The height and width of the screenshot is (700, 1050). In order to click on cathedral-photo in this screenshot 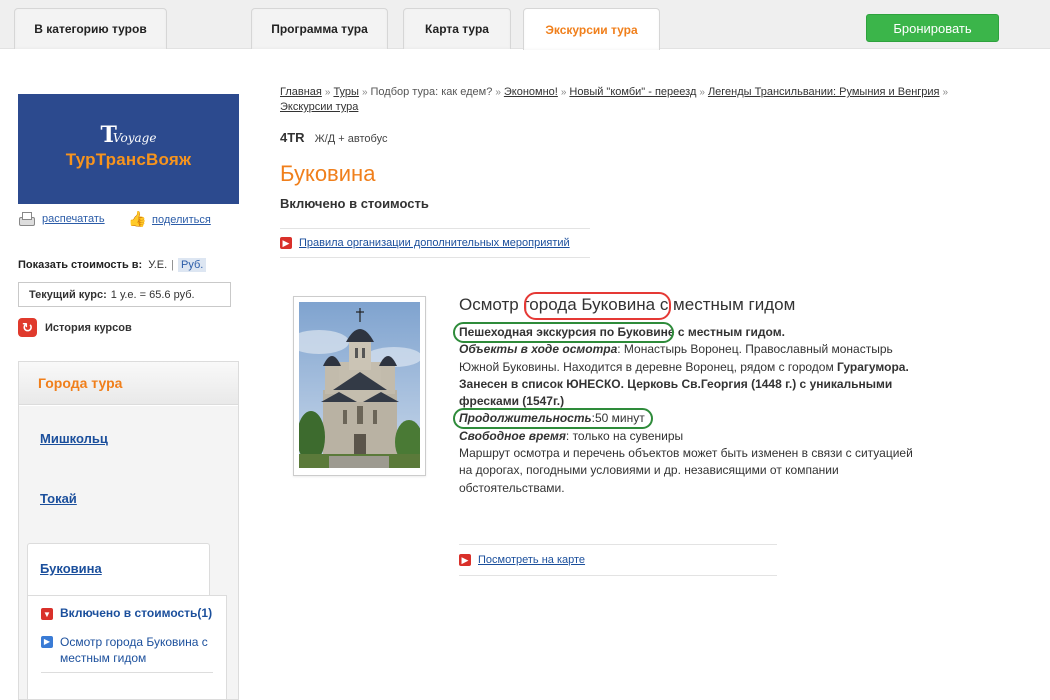, I will do `click(359, 385)`.